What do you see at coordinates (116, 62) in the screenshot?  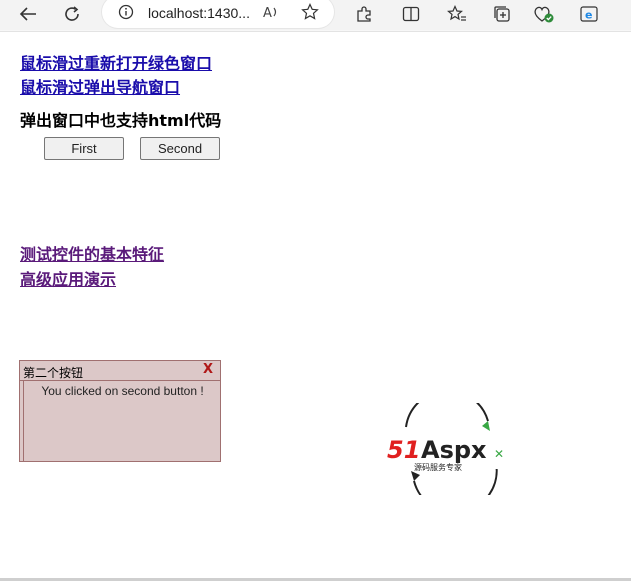 I see `link-reopen-green-window: 鼠标滑过重新打开绿色窗口` at bounding box center [116, 62].